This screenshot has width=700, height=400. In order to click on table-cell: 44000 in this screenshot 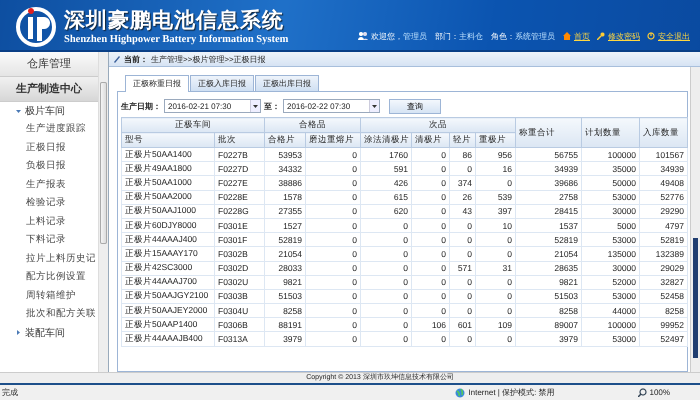, I will do `click(611, 311)`.